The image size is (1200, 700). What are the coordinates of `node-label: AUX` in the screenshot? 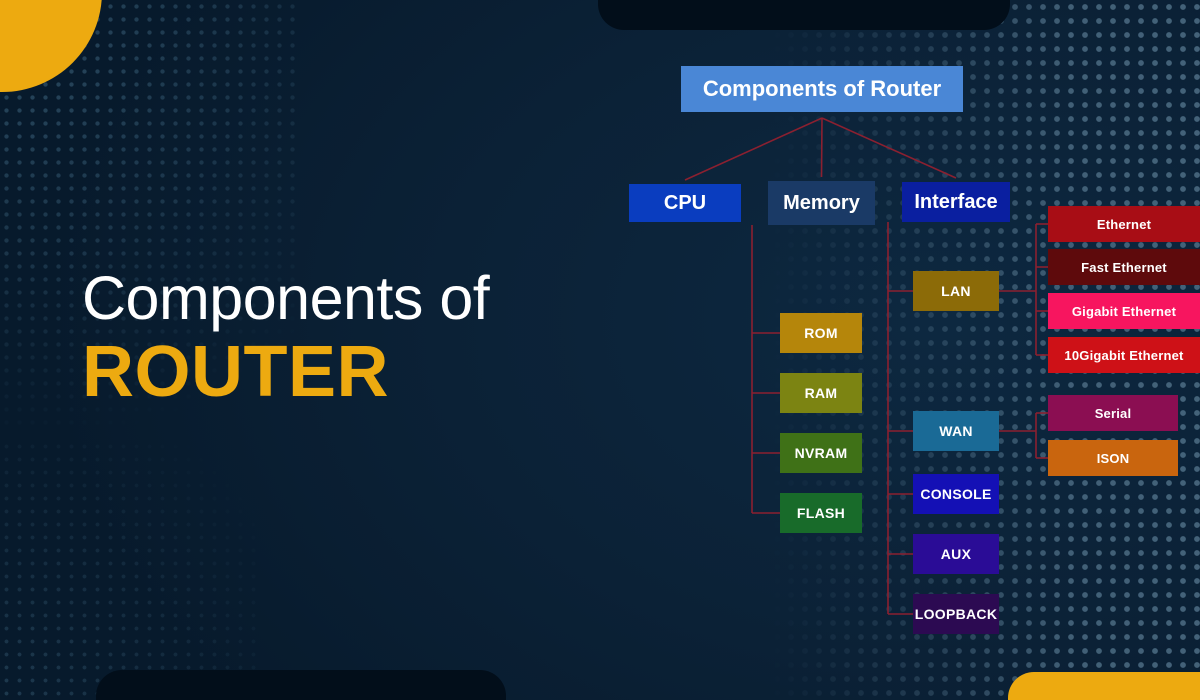 It's located at (956, 554).